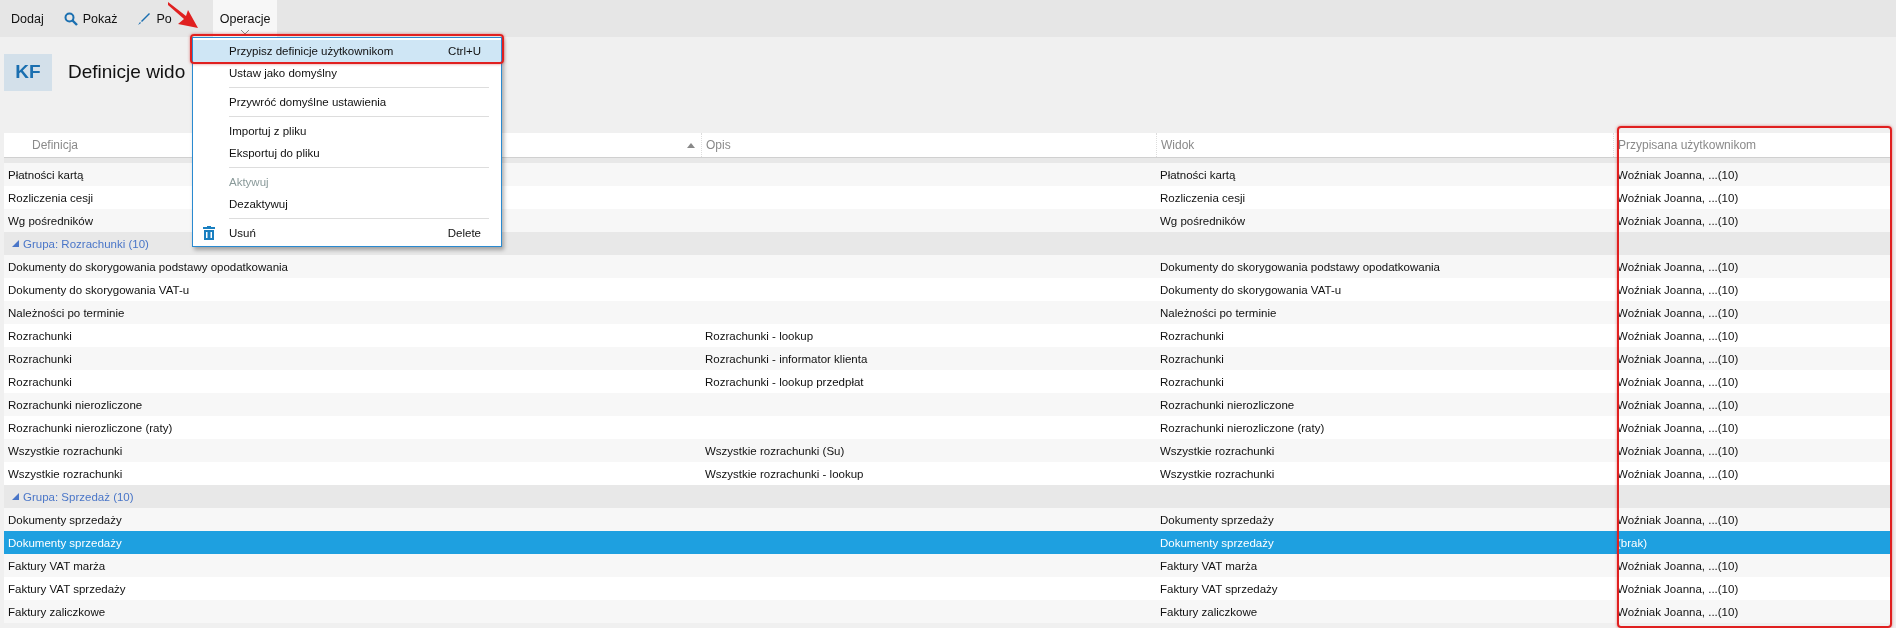  Describe the element at coordinates (784, 473) in the screenshot. I see `table-cell: Wszystkie rozrachunki - lookup` at that location.